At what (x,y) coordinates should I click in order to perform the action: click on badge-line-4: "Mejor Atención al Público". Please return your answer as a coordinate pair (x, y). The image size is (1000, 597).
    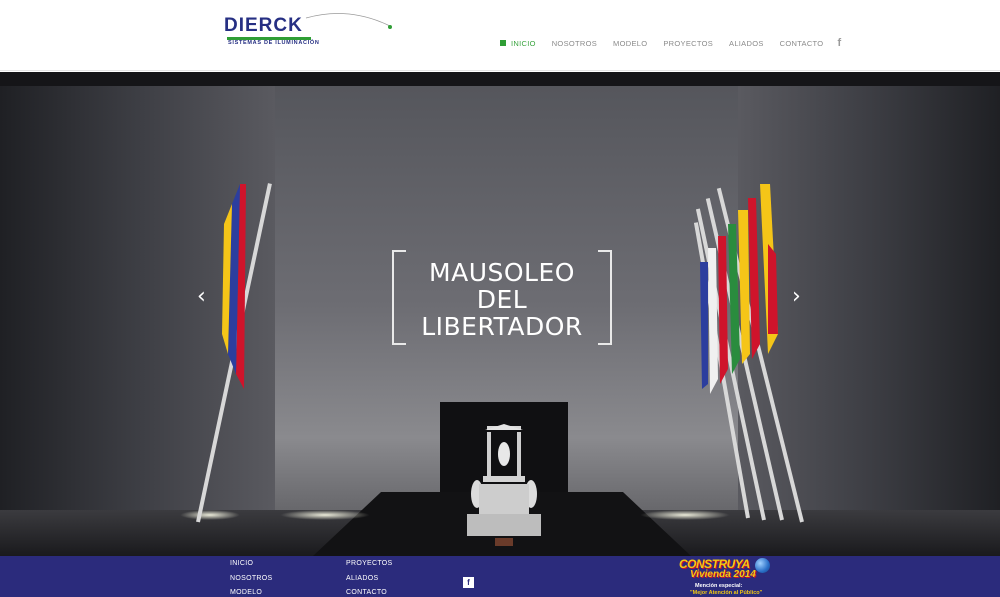
    Looking at the image, I should click on (726, 593).